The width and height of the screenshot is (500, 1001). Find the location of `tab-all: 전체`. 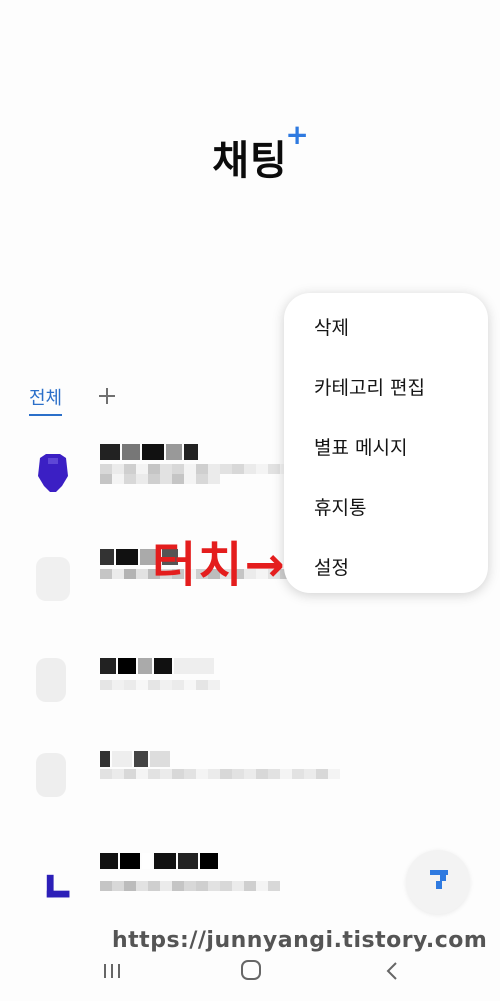

tab-all: 전체 is located at coordinates (46, 400).